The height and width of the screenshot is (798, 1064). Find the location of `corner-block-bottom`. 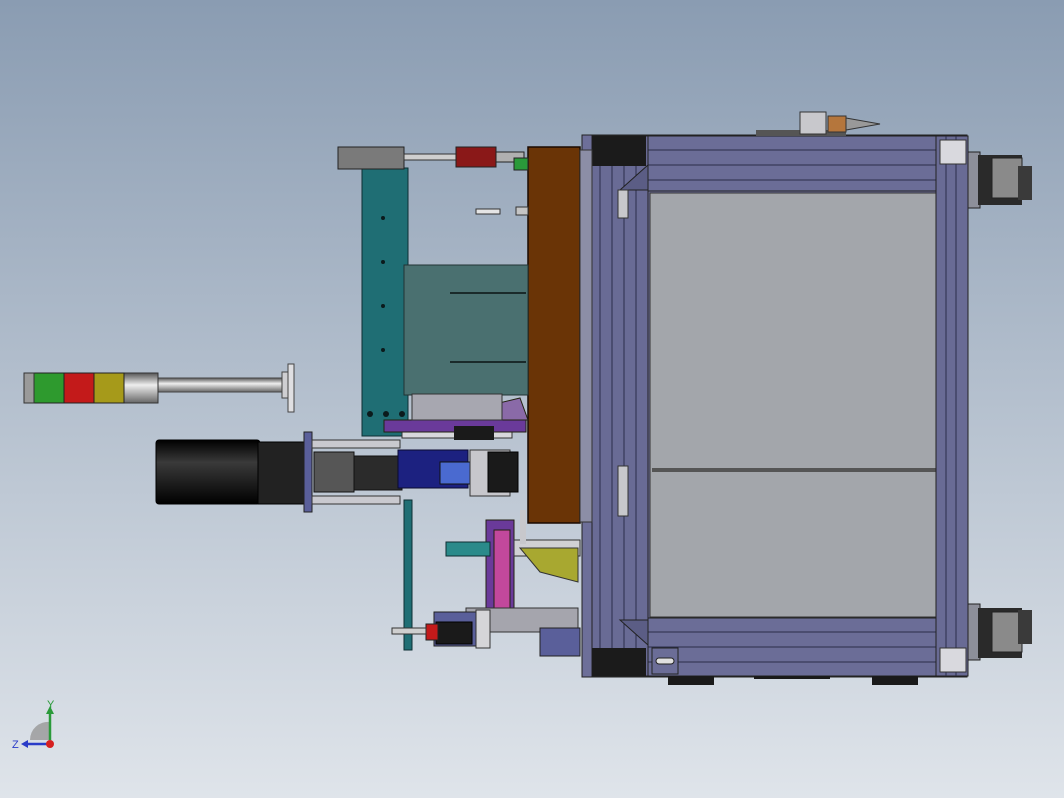

corner-block-bottom is located at coordinates (619, 662).